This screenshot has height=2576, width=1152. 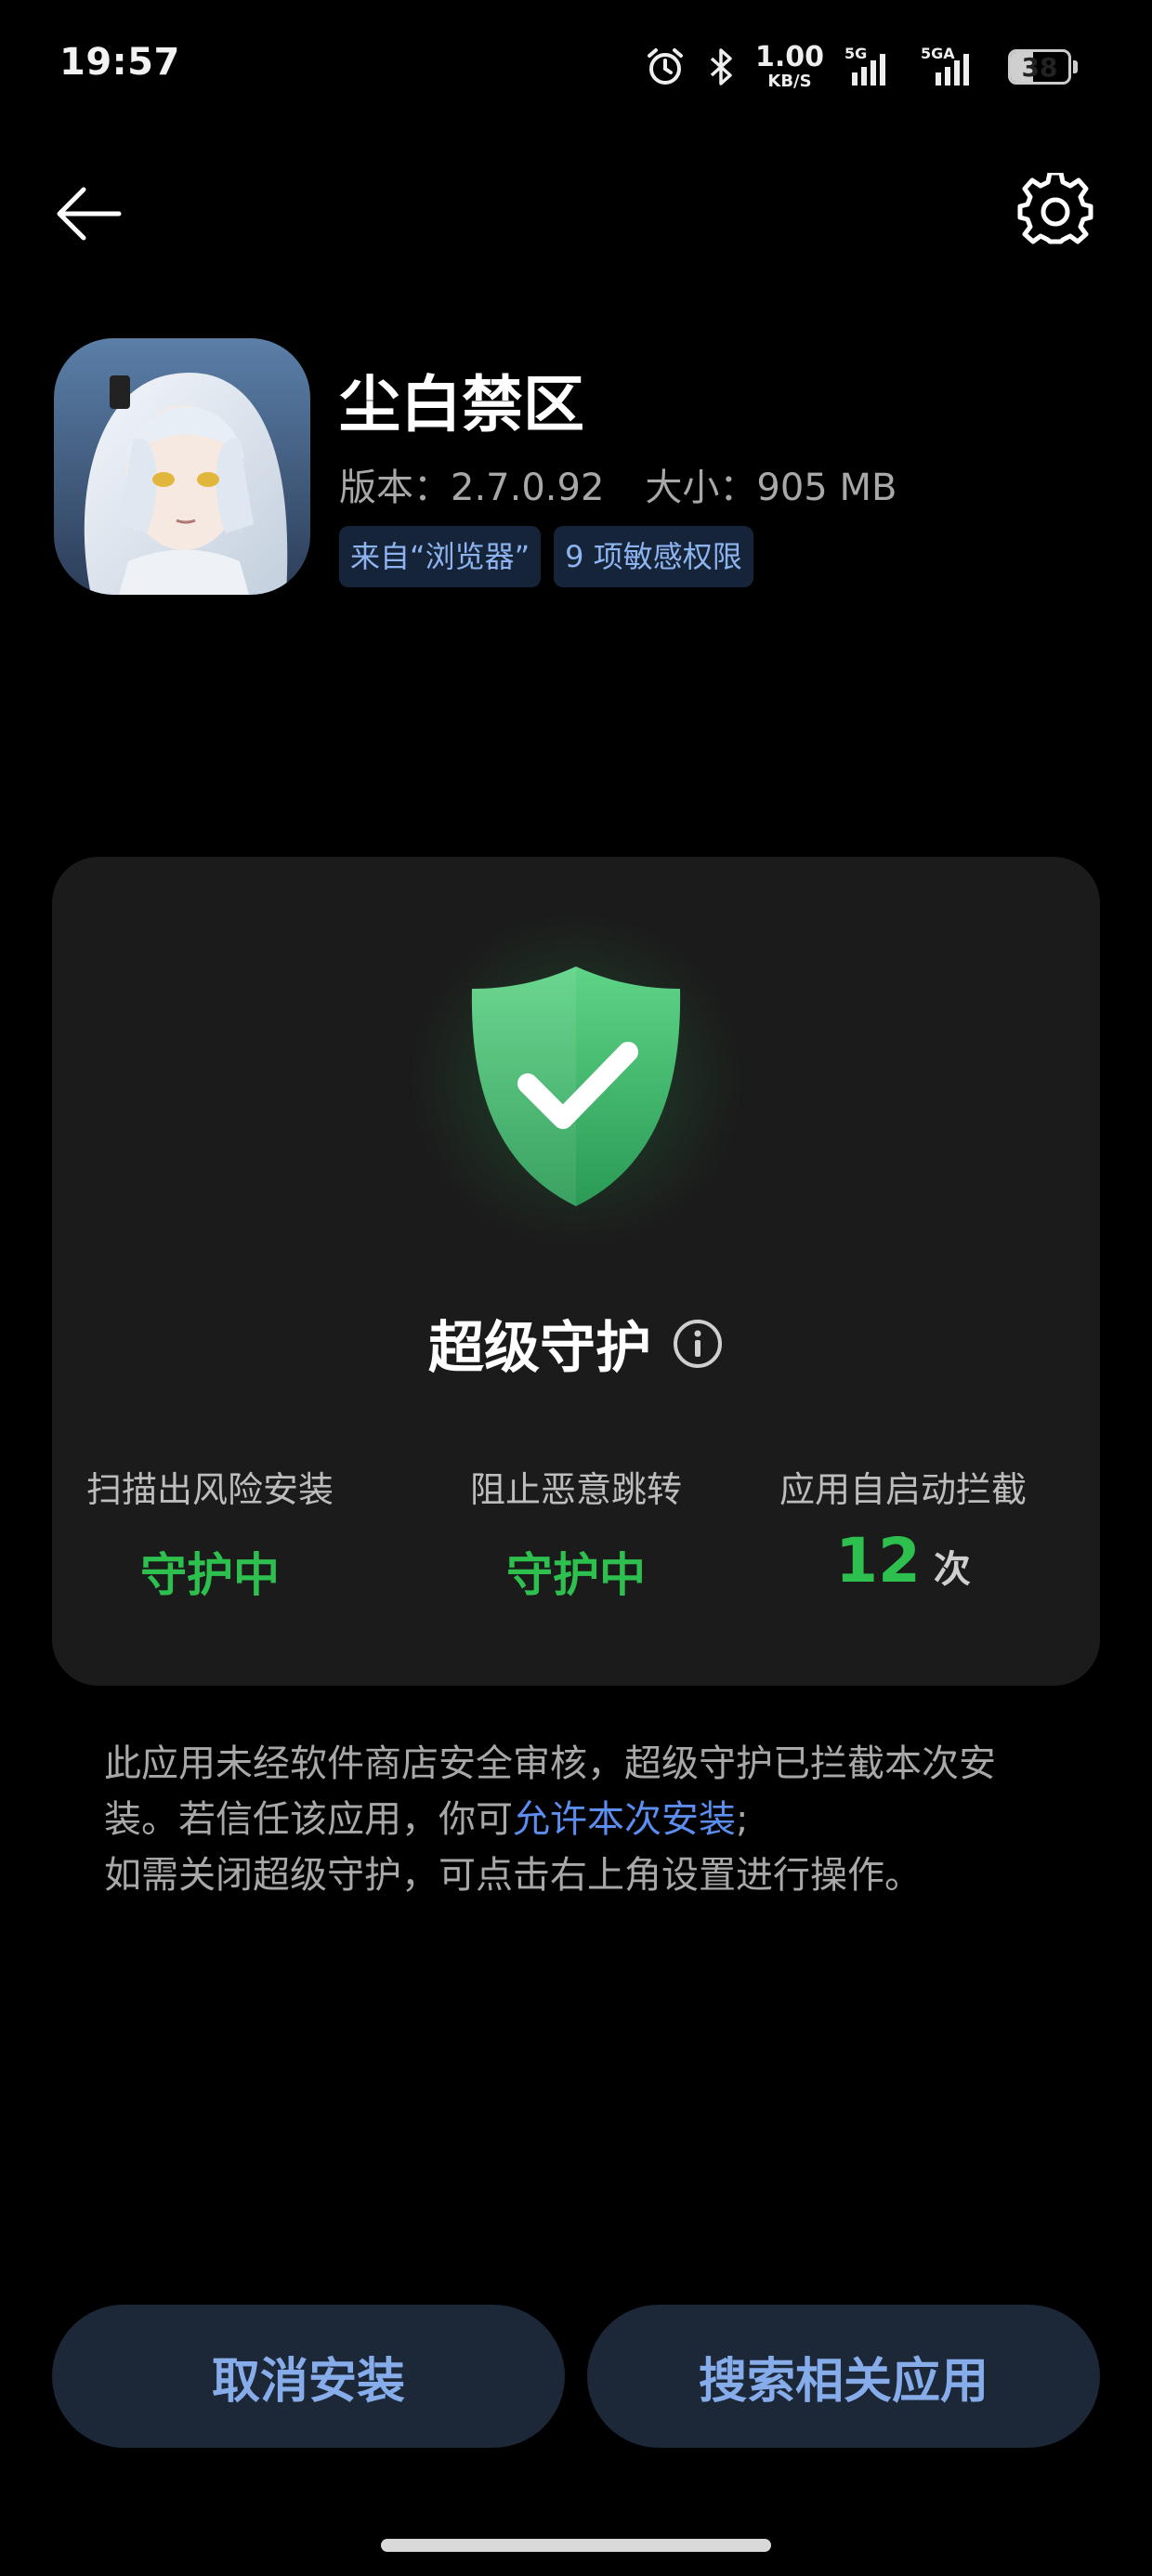 What do you see at coordinates (878, 1561) in the screenshot?
I see `stat-count: 12` at bounding box center [878, 1561].